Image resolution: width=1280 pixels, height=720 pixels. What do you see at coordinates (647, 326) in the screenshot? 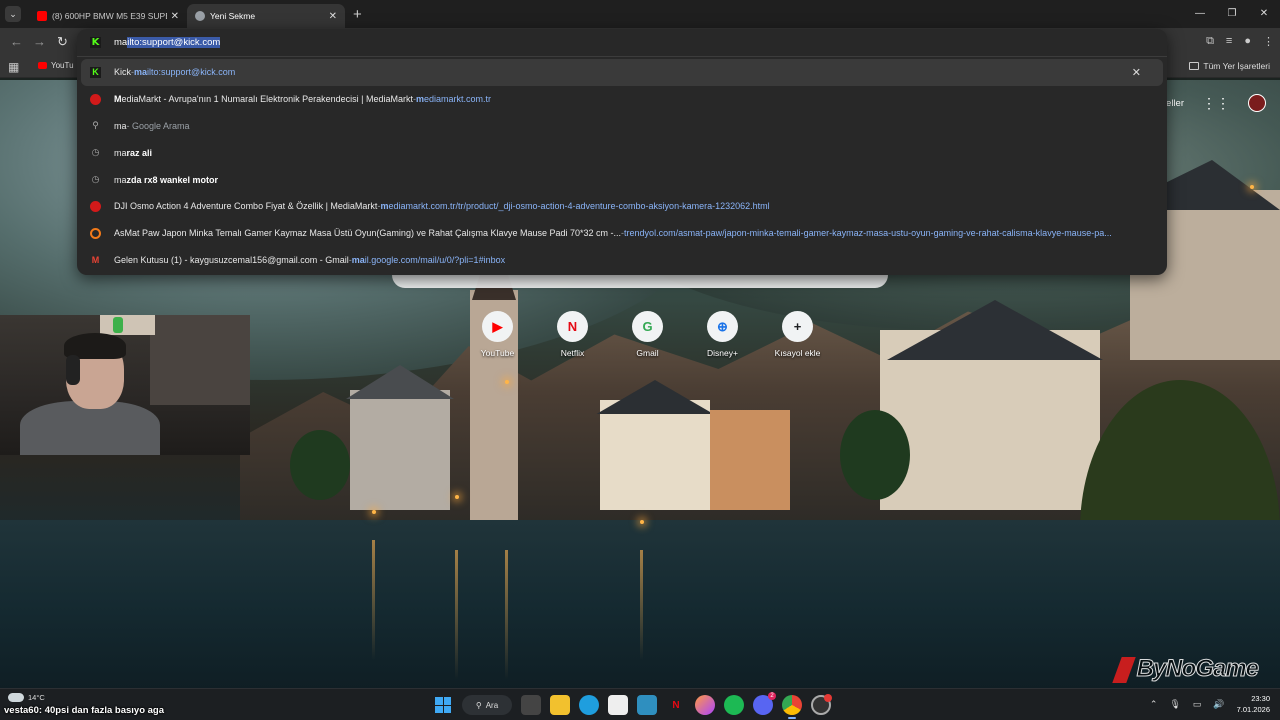
I see `shortcut-icon: G` at bounding box center [647, 326].